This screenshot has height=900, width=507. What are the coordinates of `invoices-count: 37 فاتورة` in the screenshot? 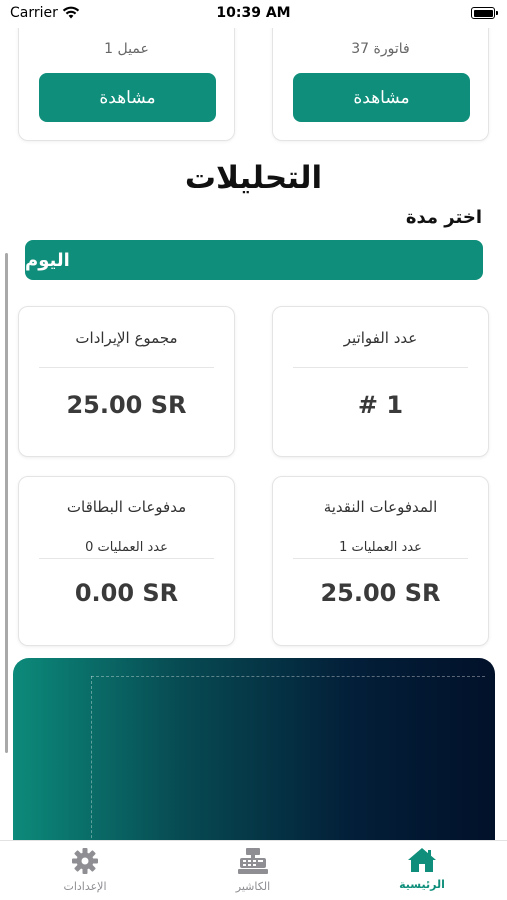 It's located at (380, 49).